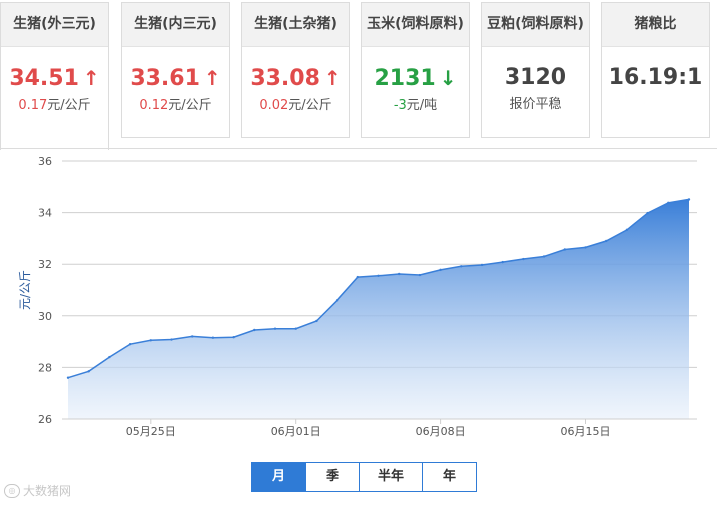 The image size is (717, 508). What do you see at coordinates (45, 316) in the screenshot?
I see `y-tick-label: 30` at bounding box center [45, 316].